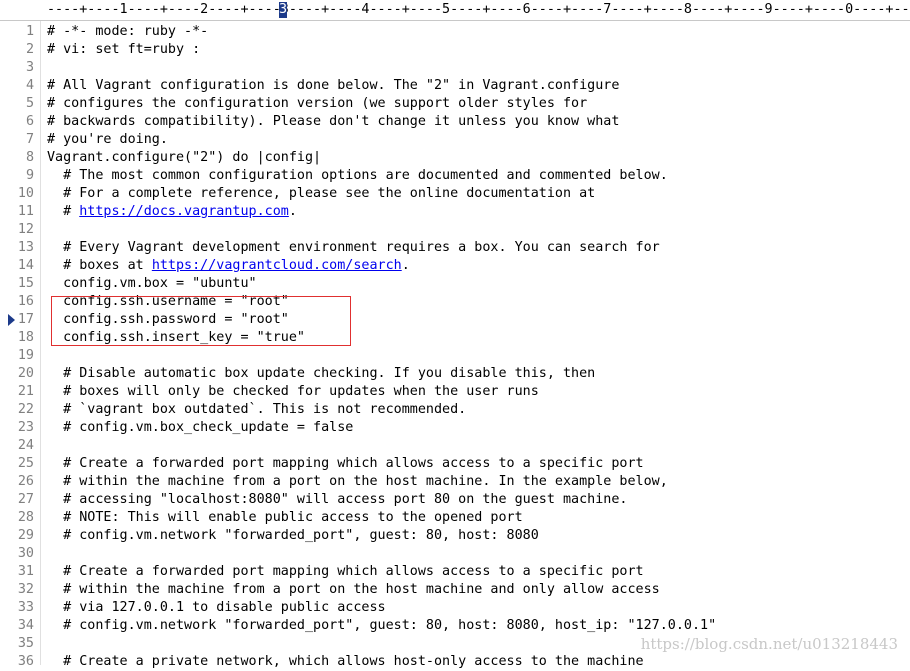 The width and height of the screenshot is (910, 671). What do you see at coordinates (25, 283) in the screenshot?
I see `line-number: 15` at bounding box center [25, 283].